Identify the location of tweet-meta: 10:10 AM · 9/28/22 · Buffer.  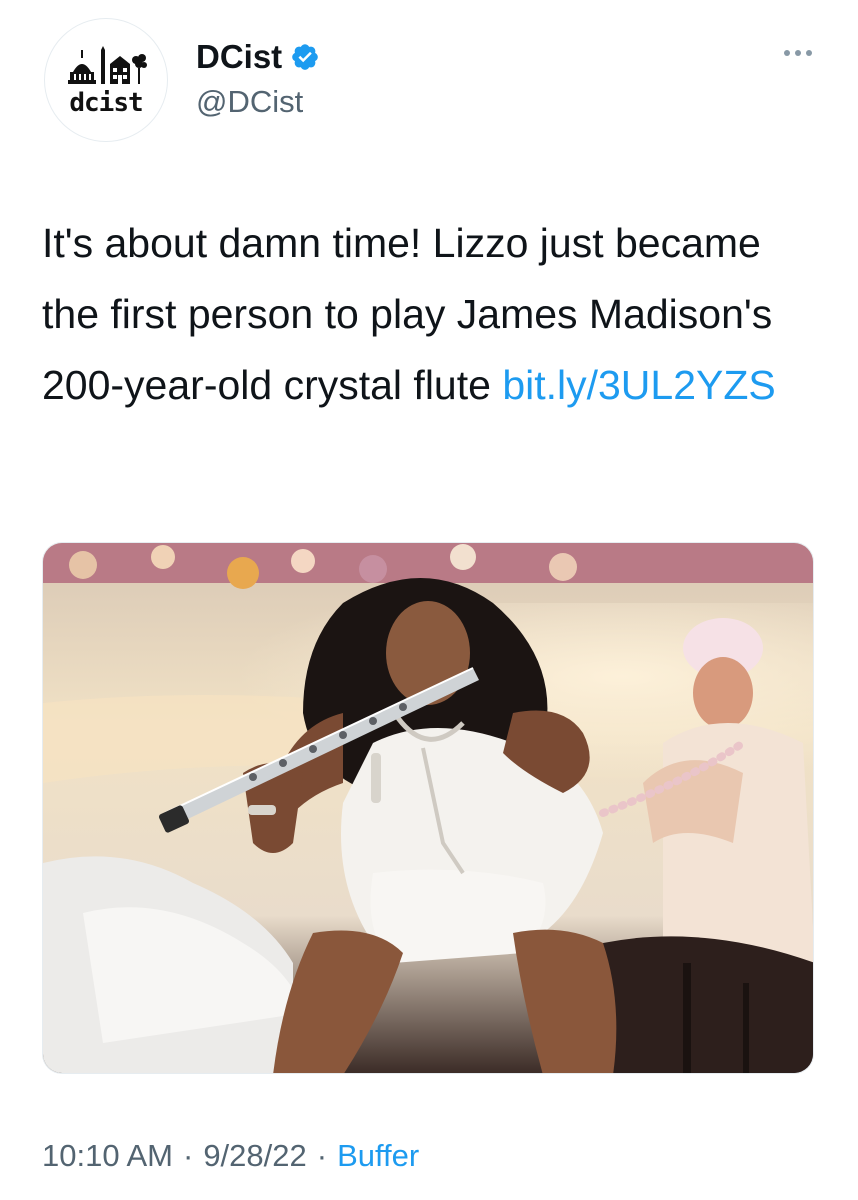
(230, 1156).